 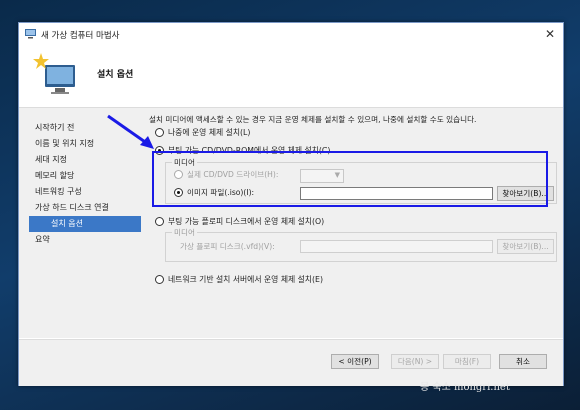 What do you see at coordinates (291, 34) in the screenshot?
I see `title-bar: 새 가상 컴퓨터 마법사 ✕` at bounding box center [291, 34].